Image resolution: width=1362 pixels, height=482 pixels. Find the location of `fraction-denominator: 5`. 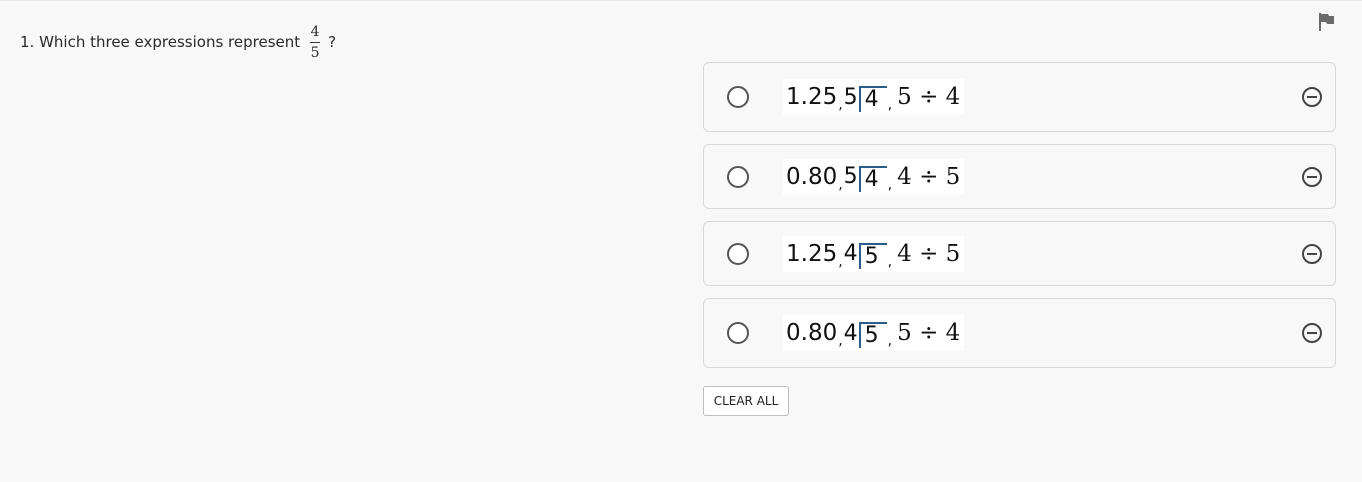

fraction-denominator: 5 is located at coordinates (315, 52).